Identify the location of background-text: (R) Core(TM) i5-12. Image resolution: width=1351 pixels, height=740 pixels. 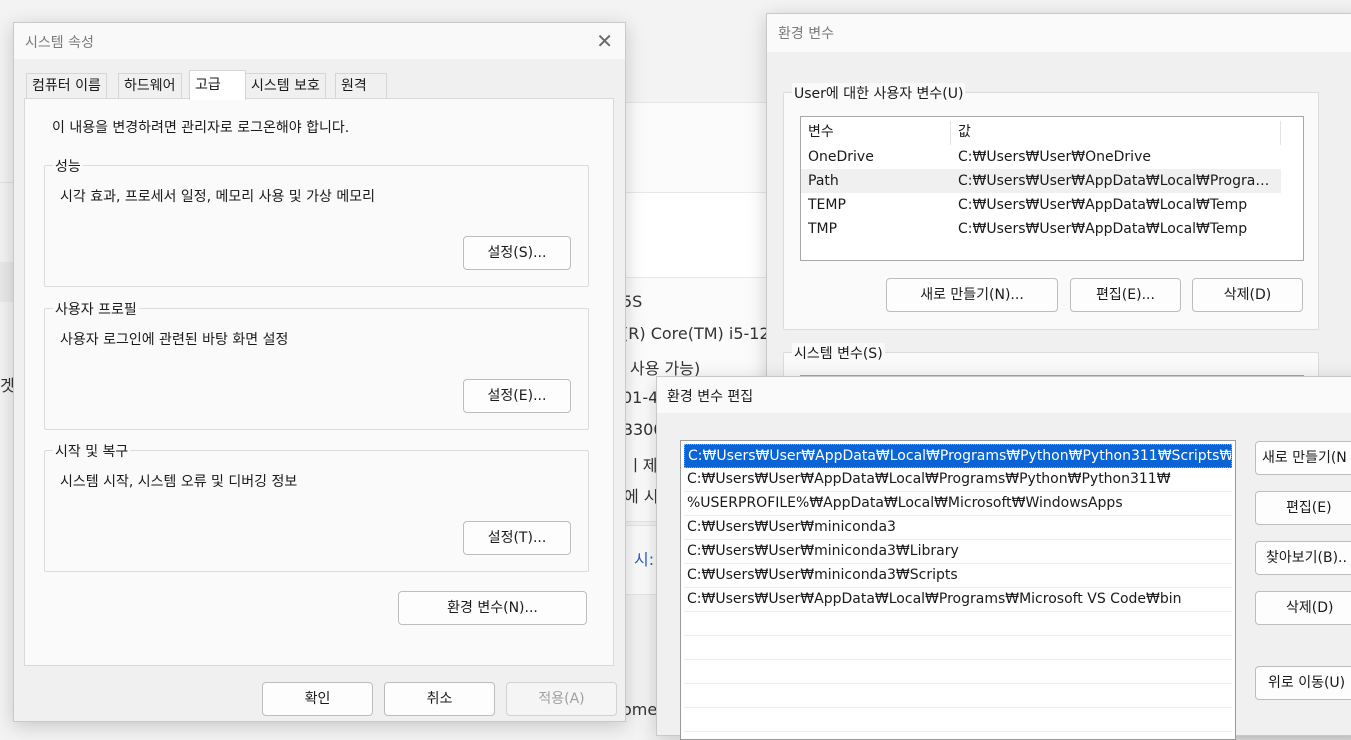
(696, 333).